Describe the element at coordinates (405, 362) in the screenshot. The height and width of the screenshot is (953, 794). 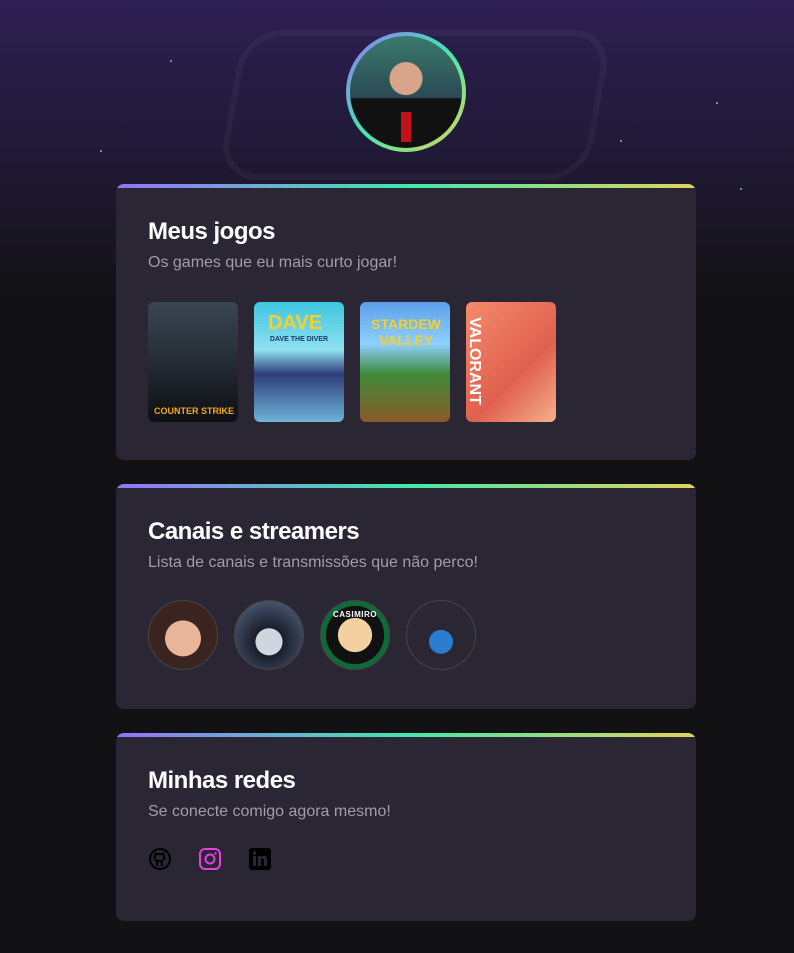
I see `game-stardew-valley: STARDEW VALLEY` at that location.